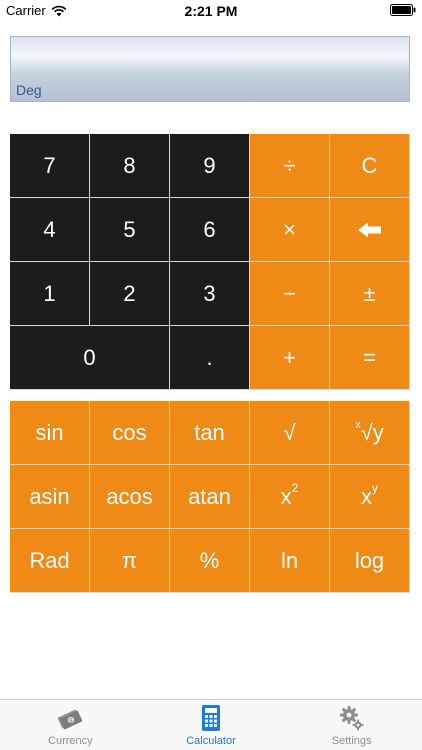  What do you see at coordinates (130, 294) in the screenshot?
I see `key-2: 2` at bounding box center [130, 294].